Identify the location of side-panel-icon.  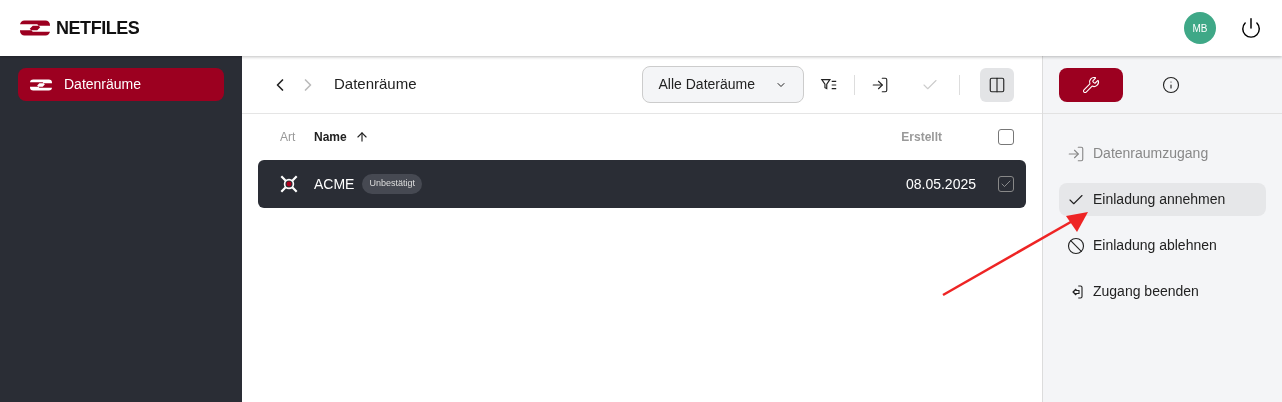
(997, 84).